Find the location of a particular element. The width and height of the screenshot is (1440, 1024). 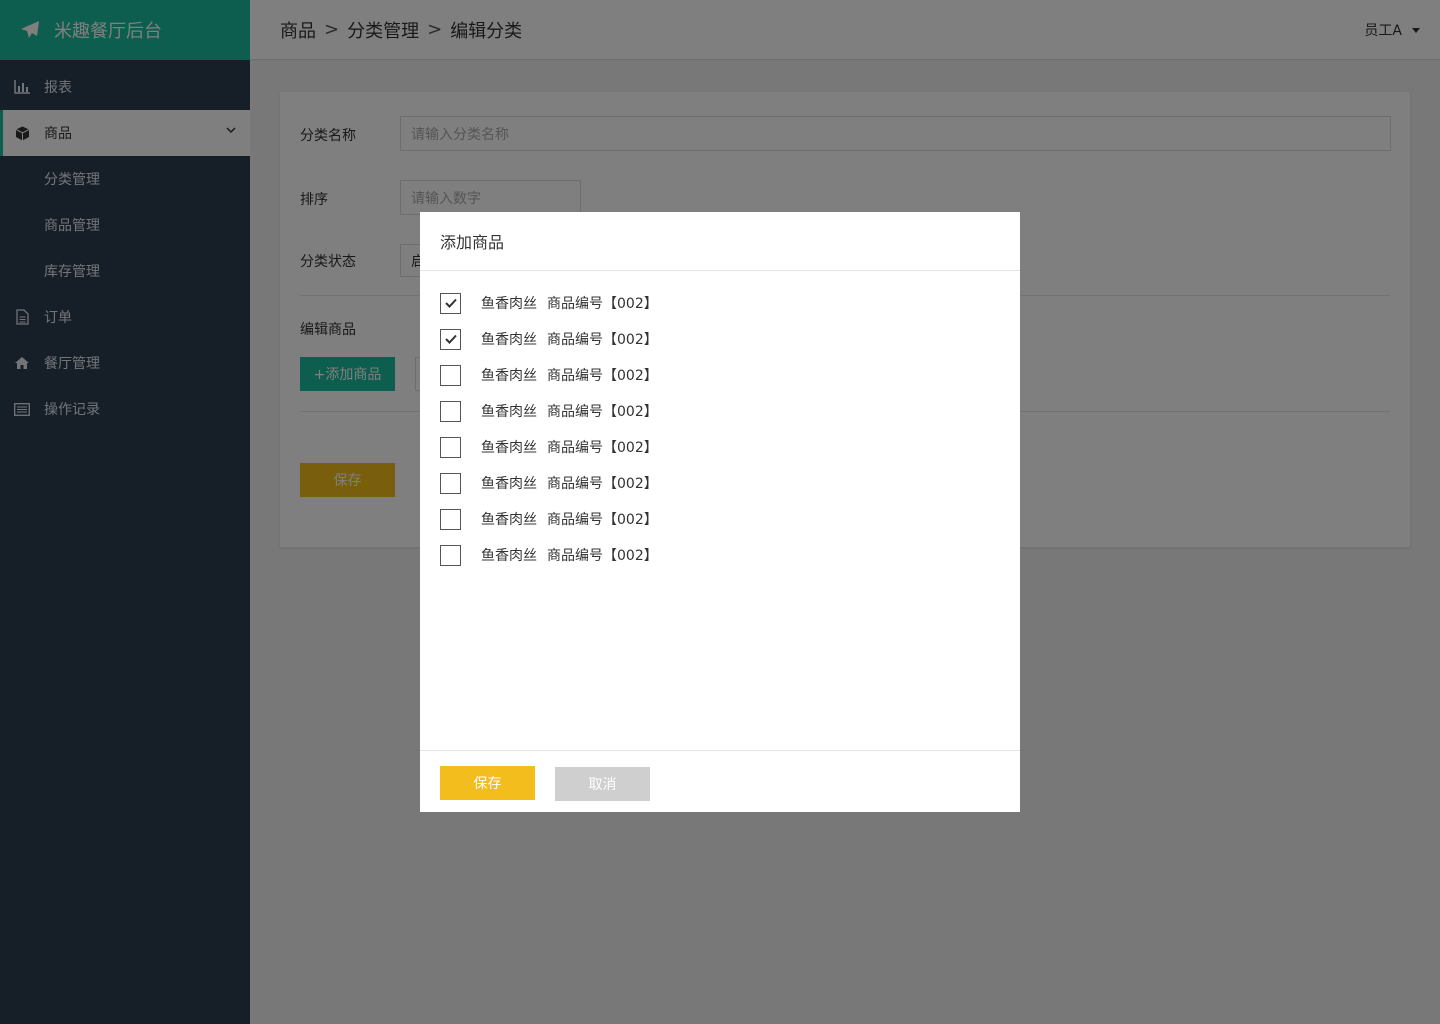

modal-save-button: 保存 is located at coordinates (487, 783).